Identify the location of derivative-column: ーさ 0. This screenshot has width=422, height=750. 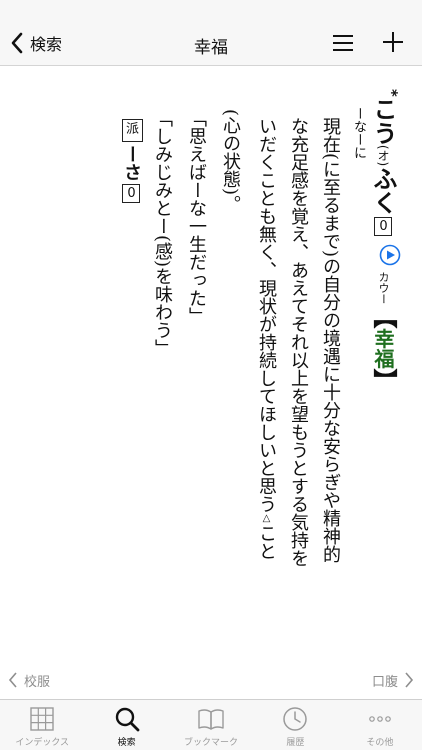
(131, 175).